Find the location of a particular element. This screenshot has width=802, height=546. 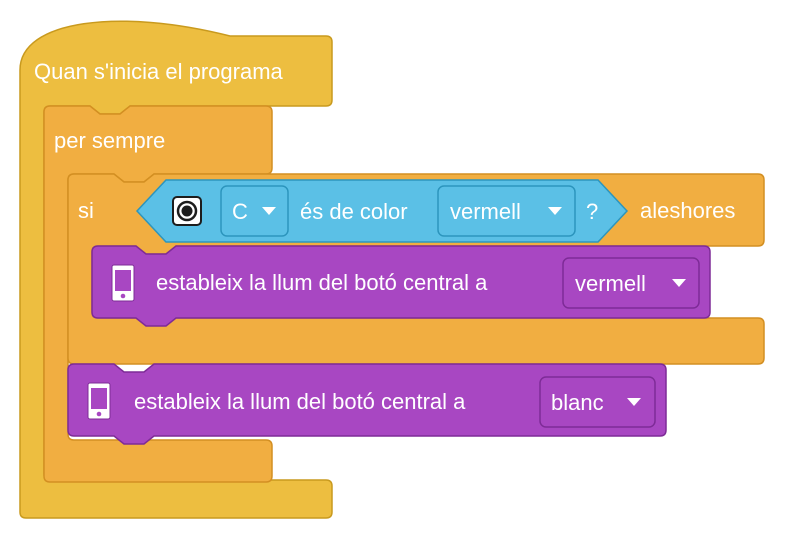

when-program-starts-label: Quan s'inicia el programa is located at coordinates (159, 71).